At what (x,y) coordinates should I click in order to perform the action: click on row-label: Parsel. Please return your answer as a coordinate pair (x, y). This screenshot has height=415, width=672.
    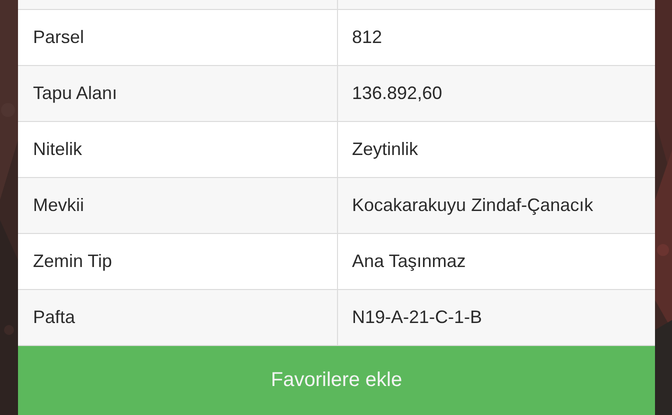
    Looking at the image, I should click on (58, 37).